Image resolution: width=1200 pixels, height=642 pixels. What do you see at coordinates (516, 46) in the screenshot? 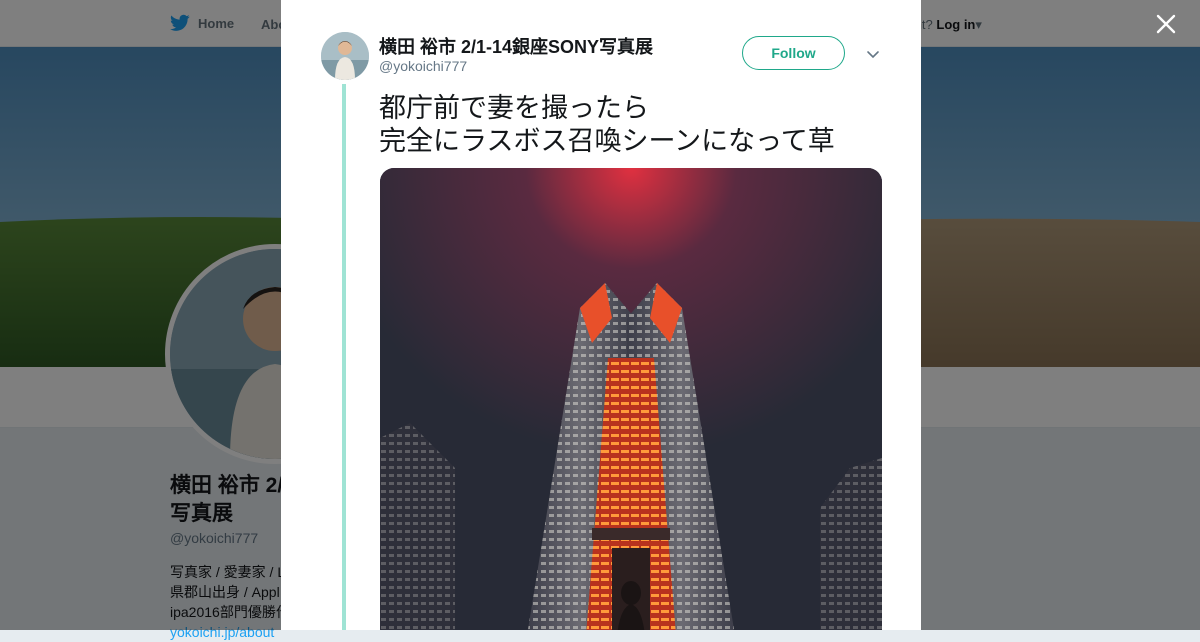
I see `author-name: 横田 裕市 2/1-14銀座SONY写真展` at bounding box center [516, 46].